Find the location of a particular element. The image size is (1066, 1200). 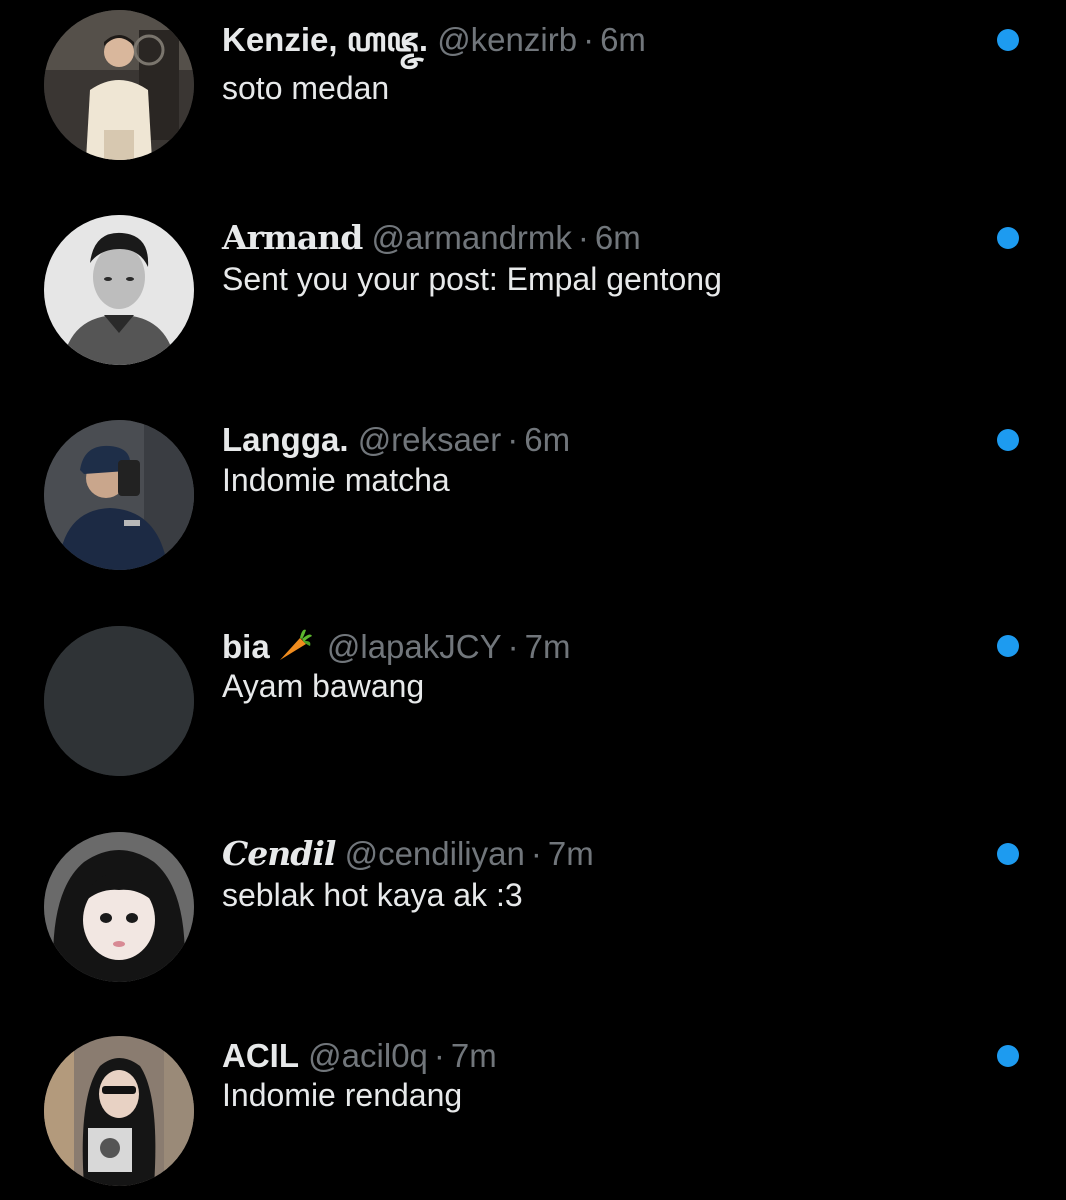

display-name: Armand is located at coordinates (292, 237).